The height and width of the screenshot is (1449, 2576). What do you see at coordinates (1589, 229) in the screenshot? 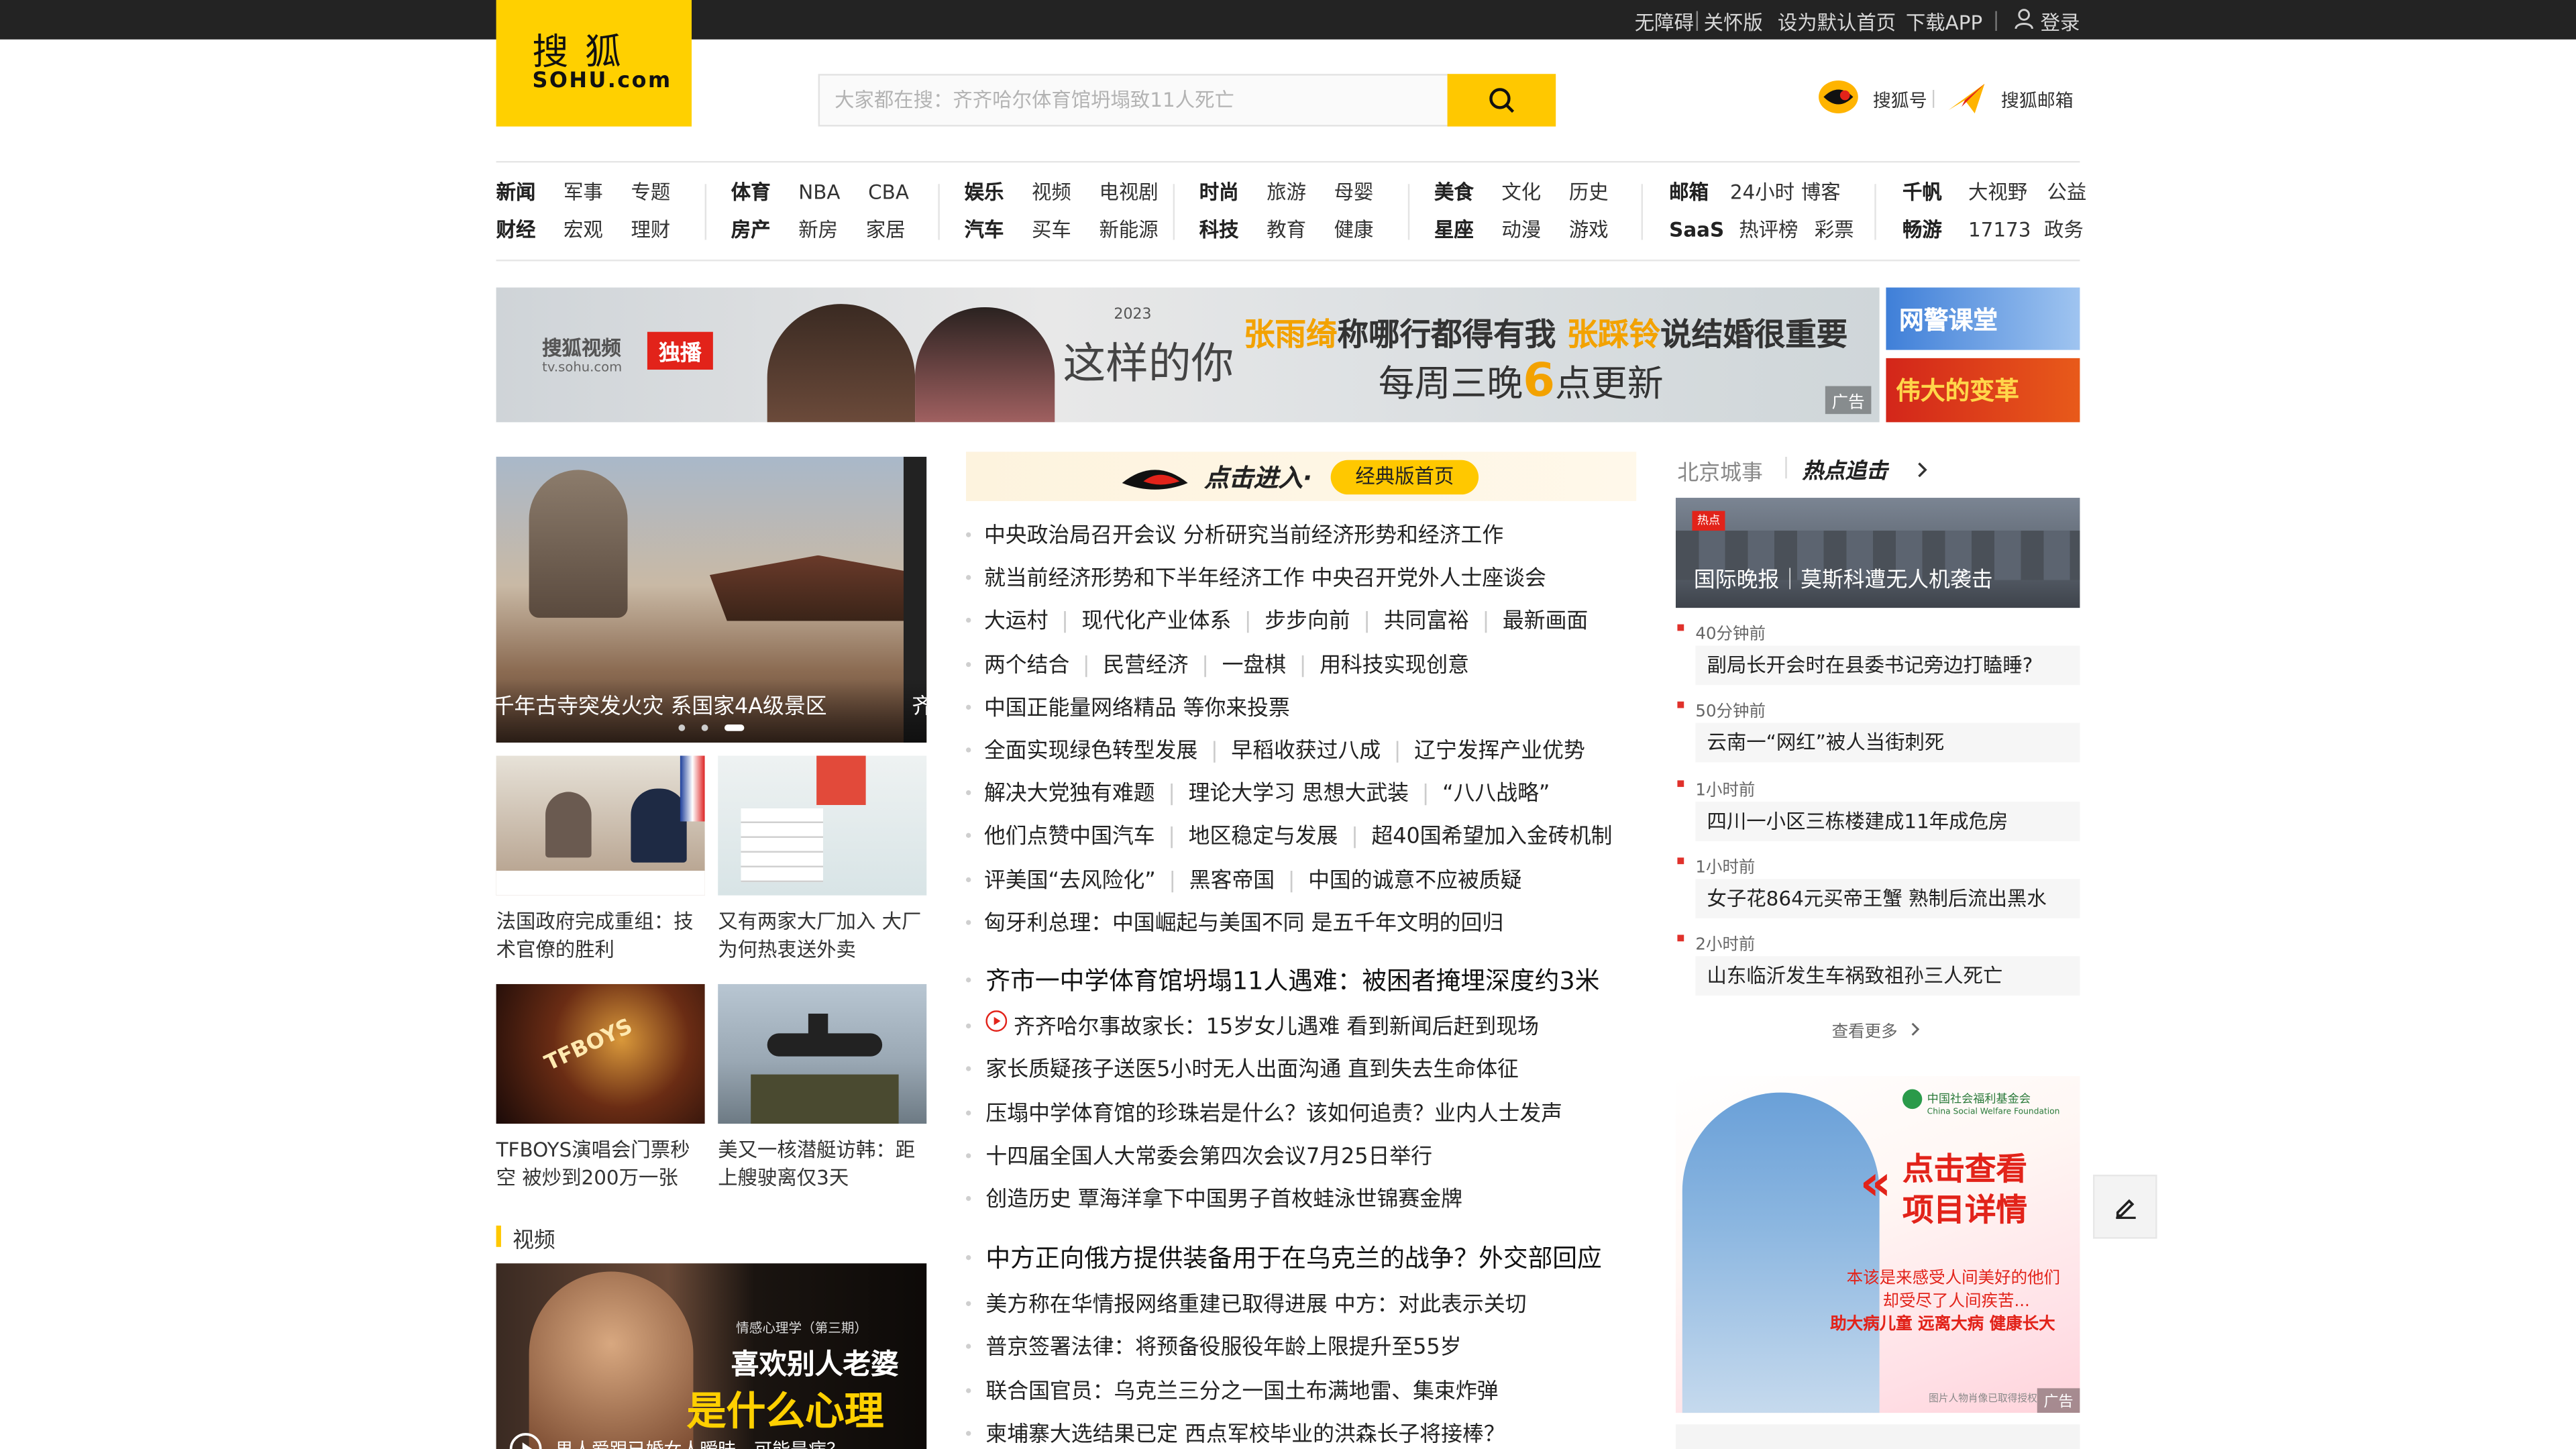
I see `nav-item: 游戏` at bounding box center [1589, 229].